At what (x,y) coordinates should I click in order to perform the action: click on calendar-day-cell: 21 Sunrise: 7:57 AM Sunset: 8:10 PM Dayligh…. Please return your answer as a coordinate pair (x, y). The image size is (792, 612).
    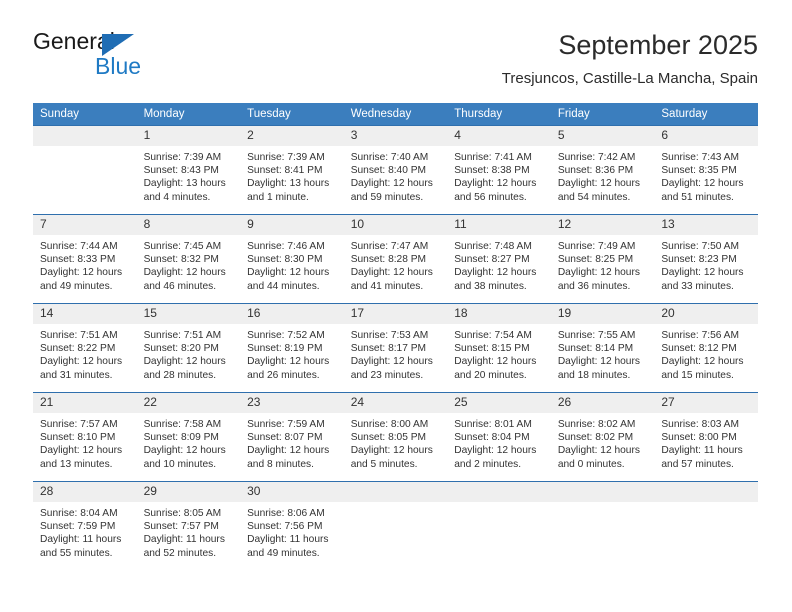
    Looking at the image, I should click on (85, 437).